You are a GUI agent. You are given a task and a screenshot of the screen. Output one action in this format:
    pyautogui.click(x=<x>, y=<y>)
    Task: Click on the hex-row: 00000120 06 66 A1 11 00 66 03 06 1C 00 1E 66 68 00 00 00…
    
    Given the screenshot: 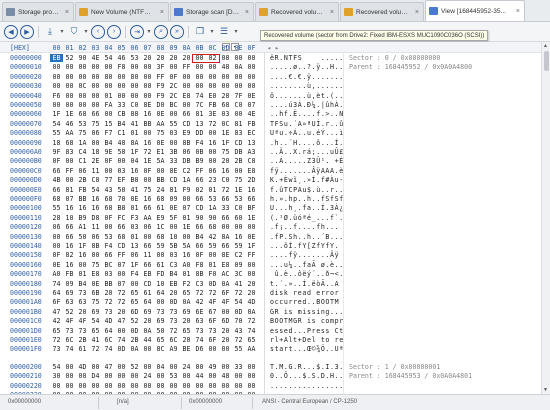 What is the action you would take?
    pyautogui.click(x=275, y=227)
    